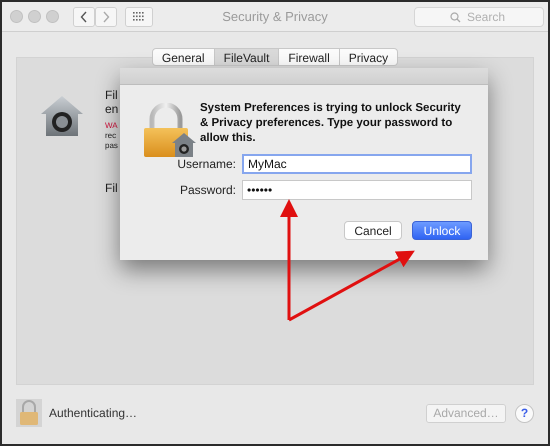 This screenshot has width=550, height=446. I want to click on window-title: Security & Privacy, so click(275, 16).